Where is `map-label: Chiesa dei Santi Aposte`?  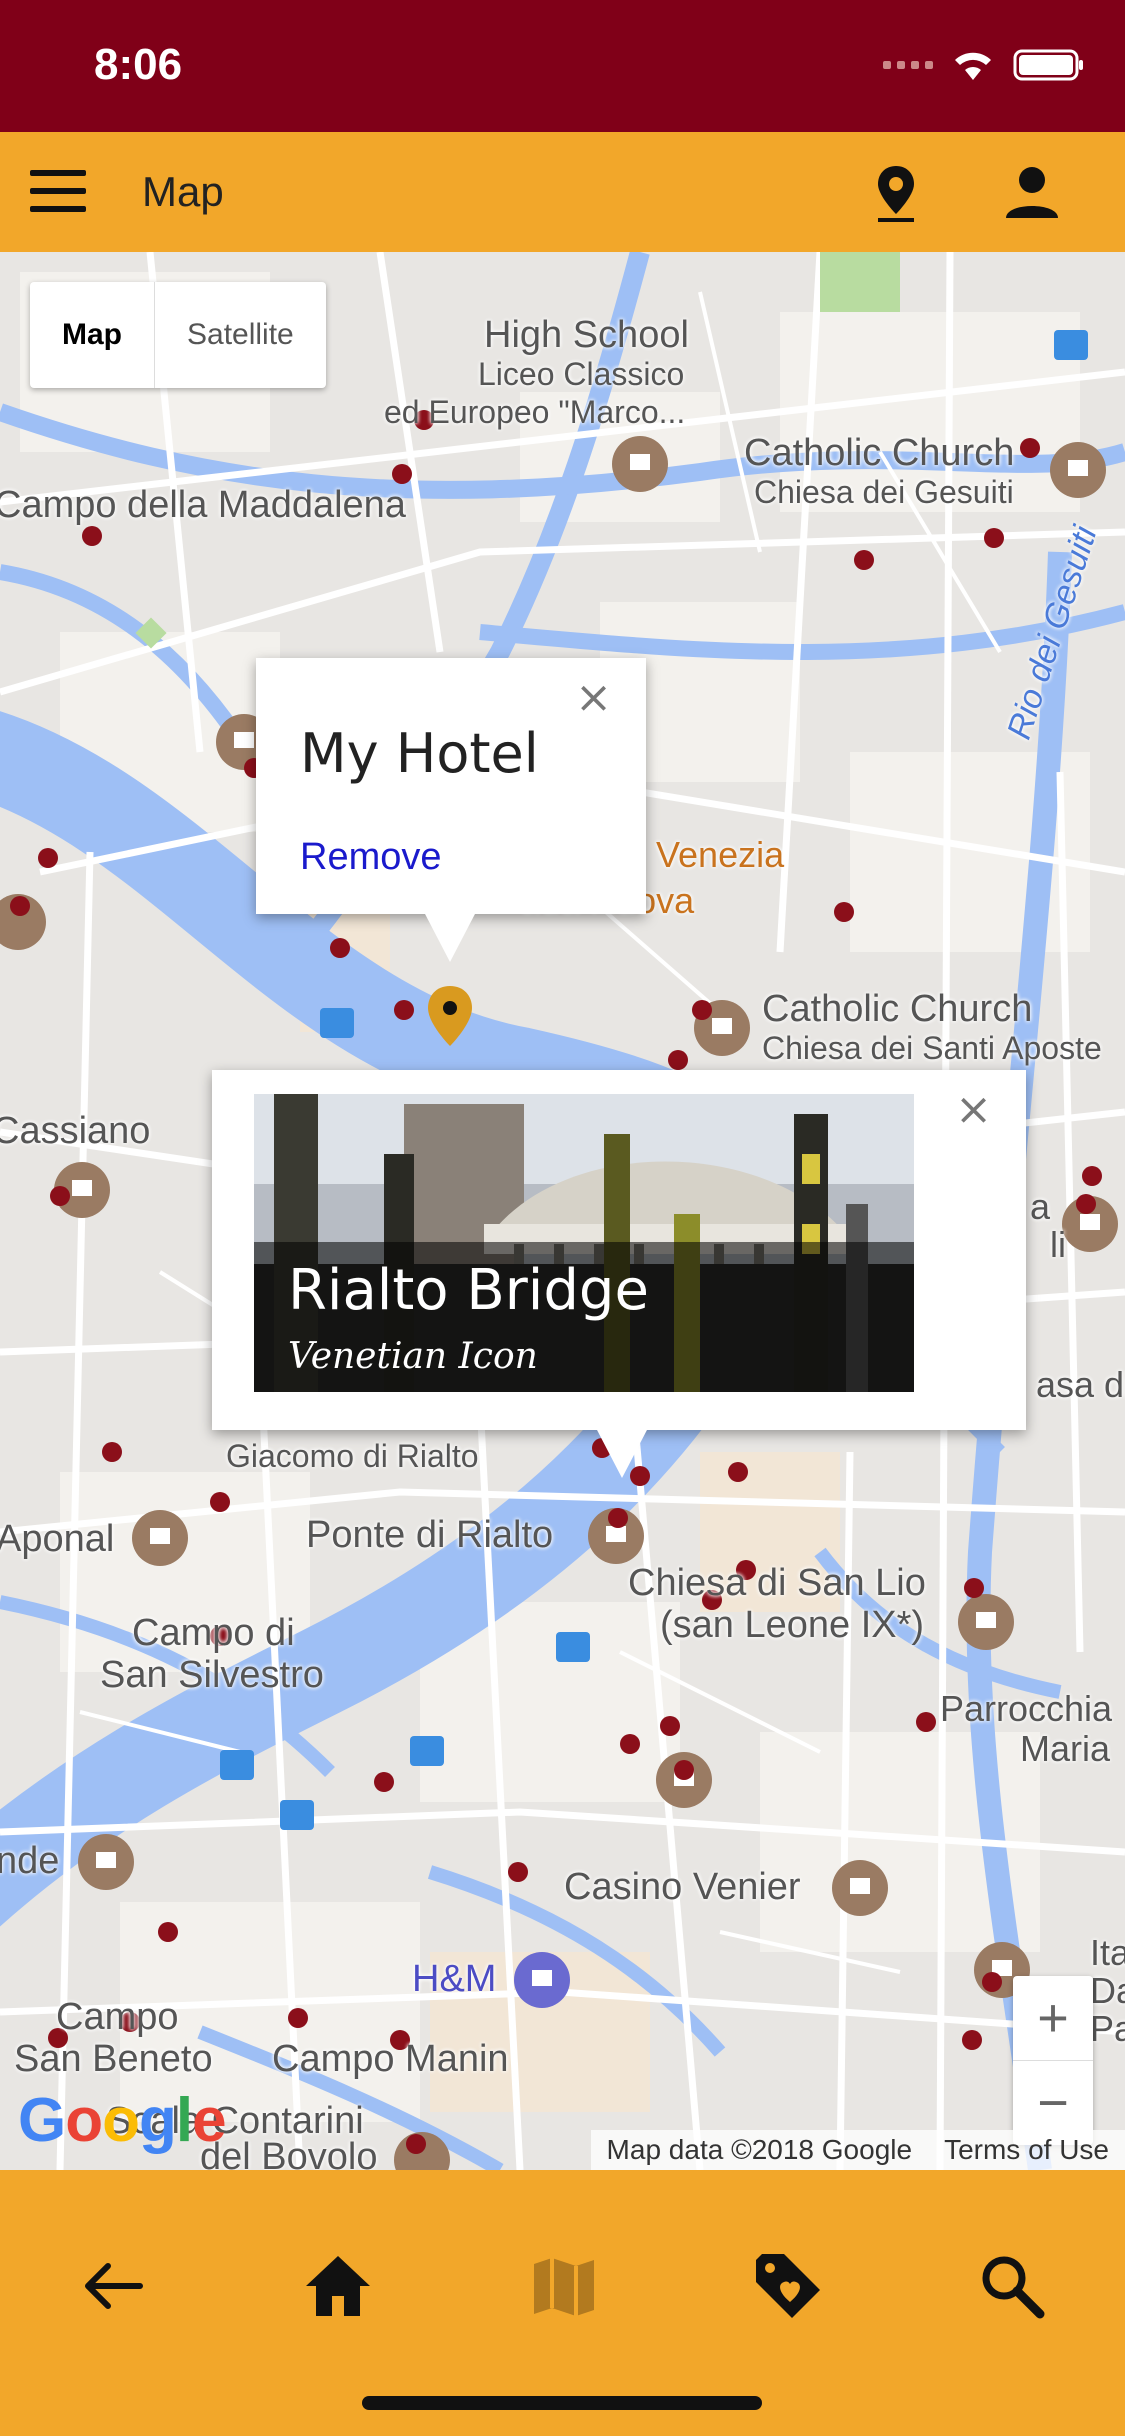
map-label: Chiesa dei Santi Aposte is located at coordinates (932, 1048).